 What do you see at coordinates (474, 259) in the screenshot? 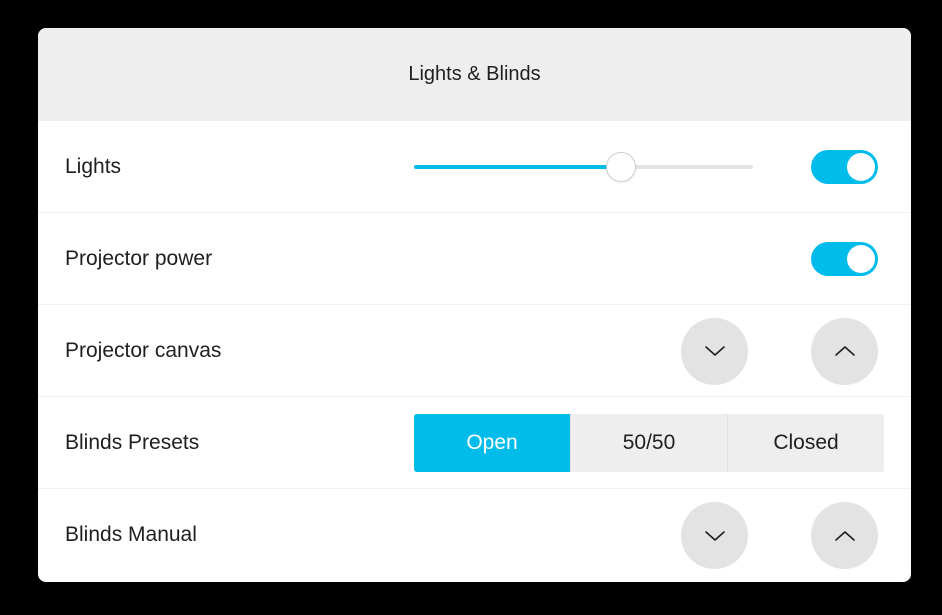
I see `row-projector-power: Projector power` at bounding box center [474, 259].